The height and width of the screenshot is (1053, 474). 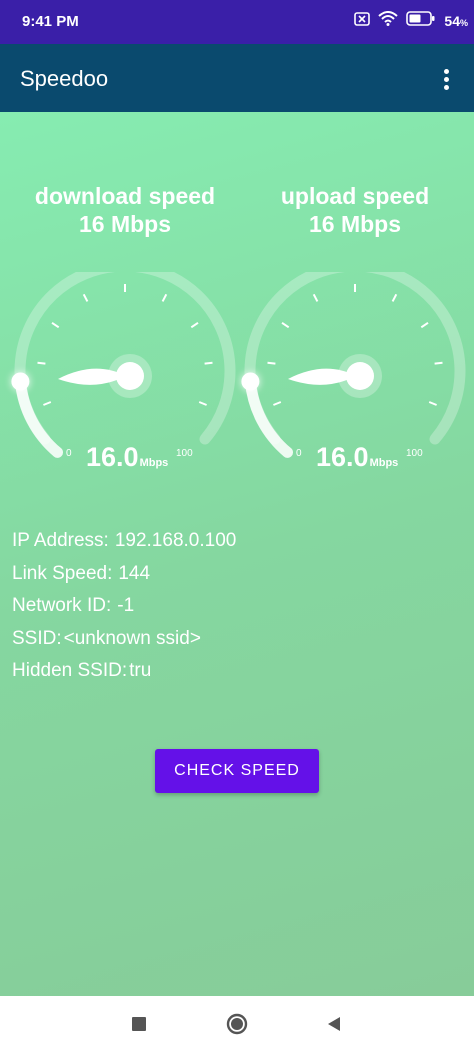 I want to click on download-gauge-progress, so click(x=38, y=417).